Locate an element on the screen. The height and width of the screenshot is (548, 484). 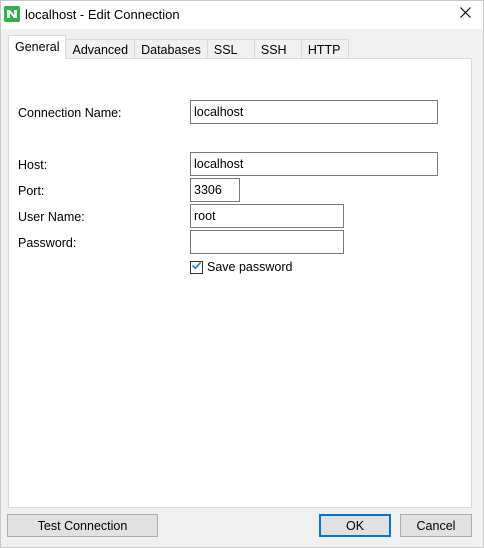
title-bar: localhost - Edit Connection is located at coordinates (242, 15).